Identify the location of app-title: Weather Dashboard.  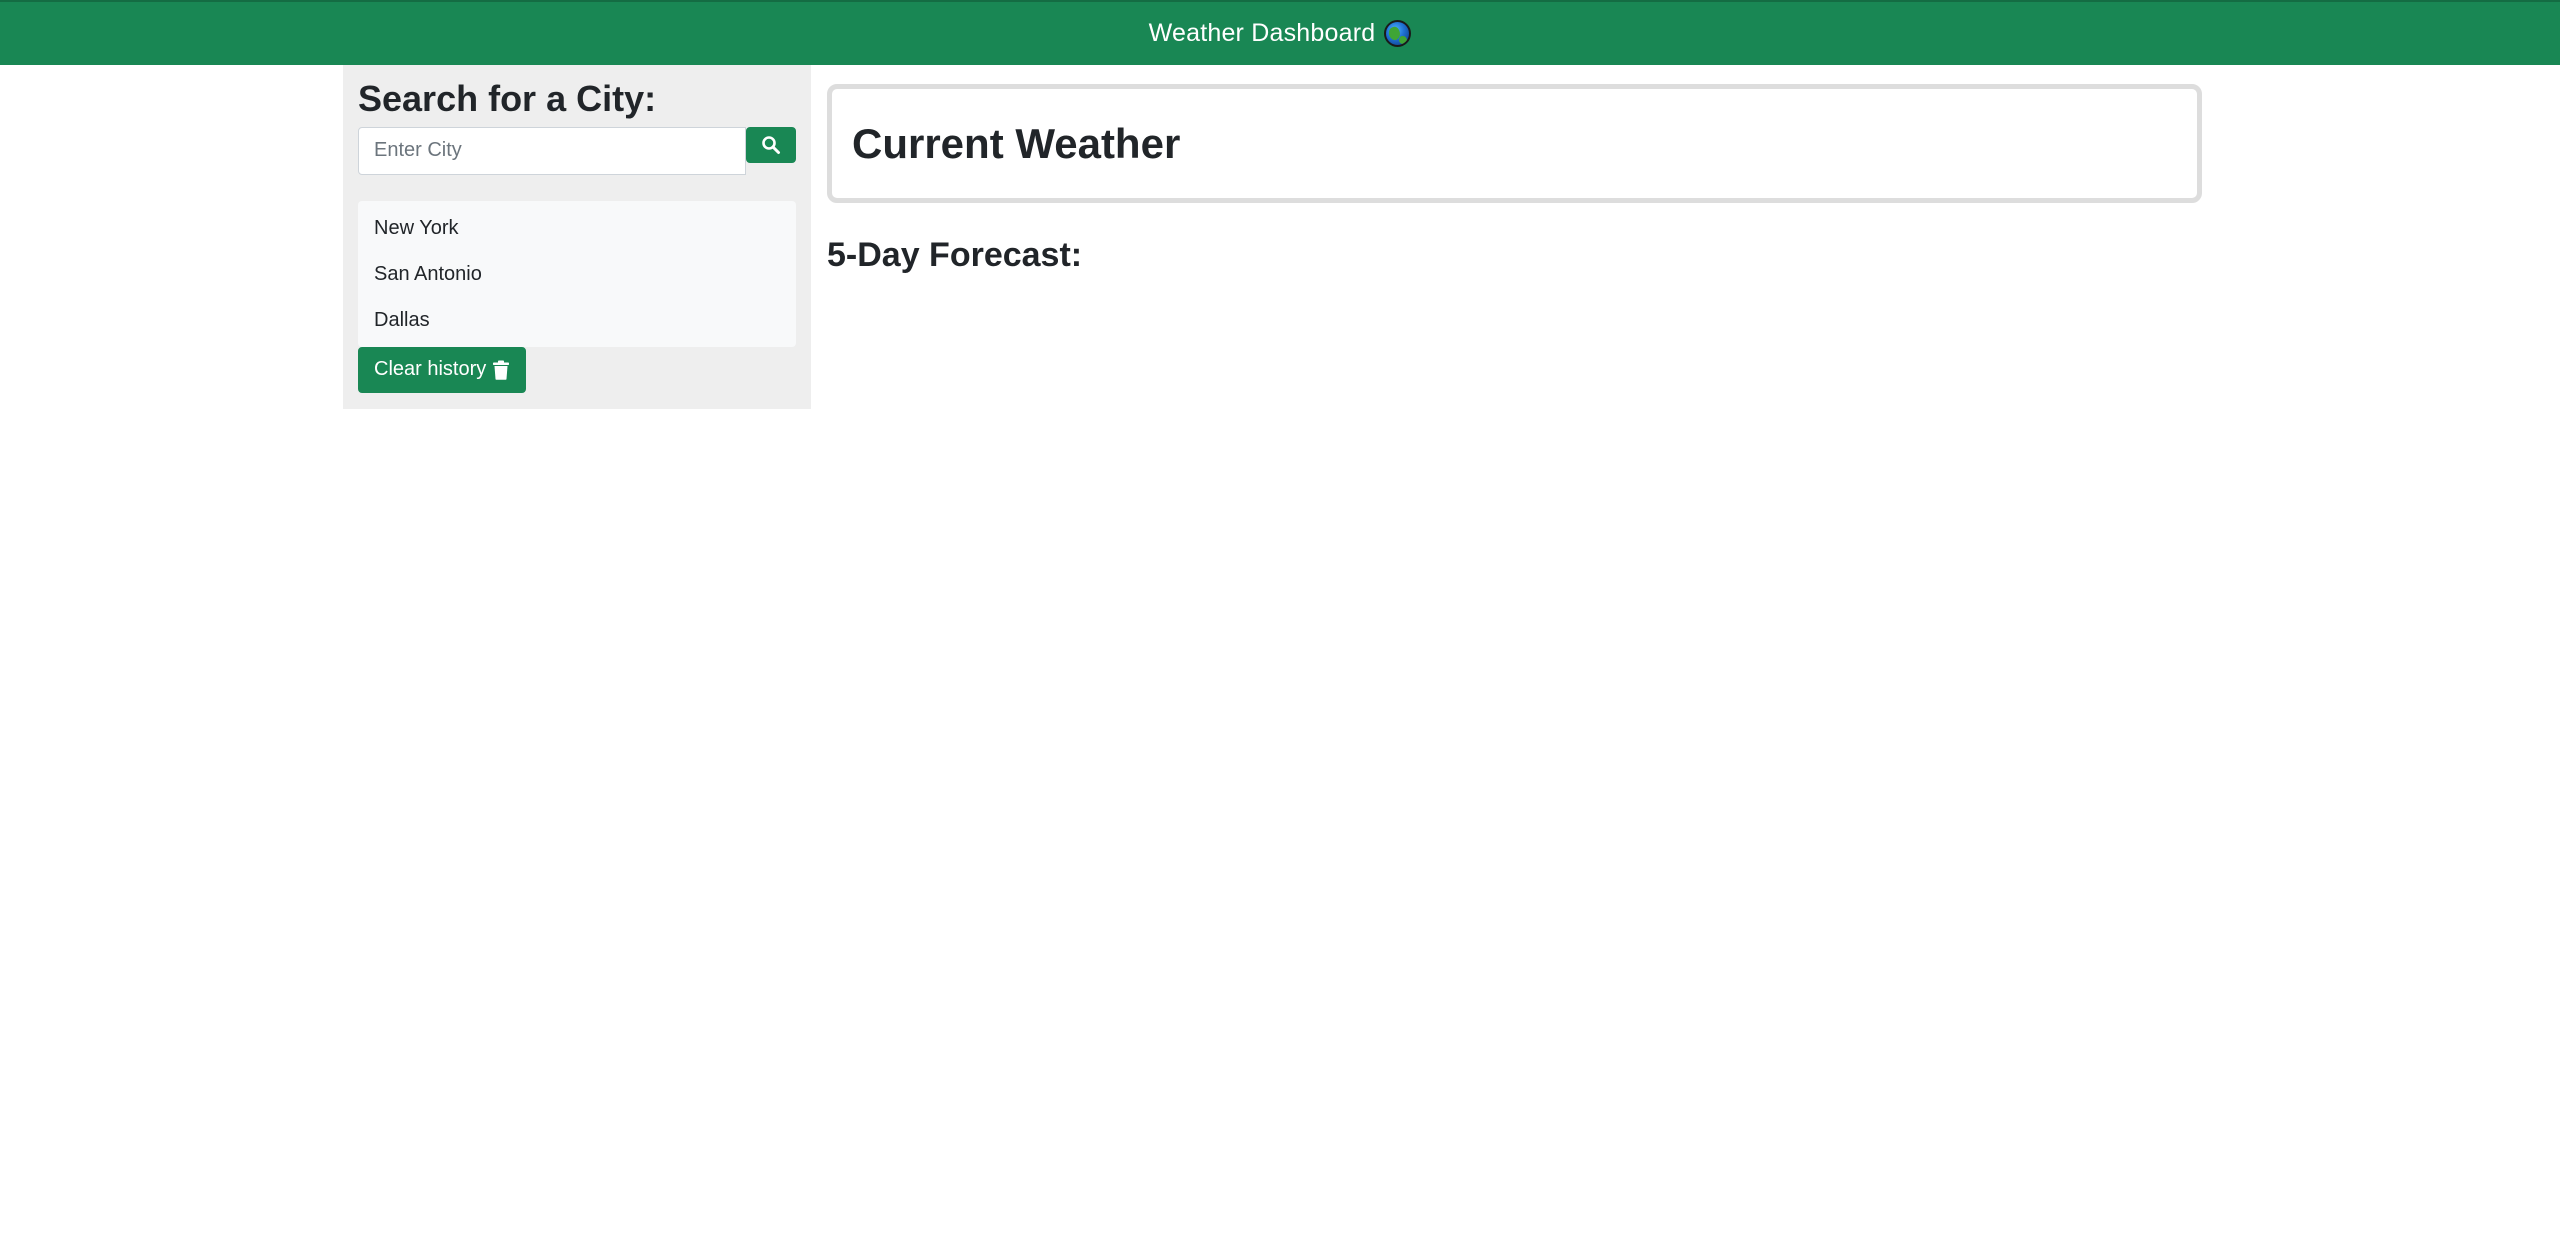
(1262, 33).